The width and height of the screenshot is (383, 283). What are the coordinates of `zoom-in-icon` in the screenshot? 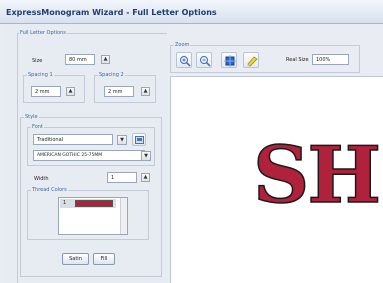 It's located at (185, 61).